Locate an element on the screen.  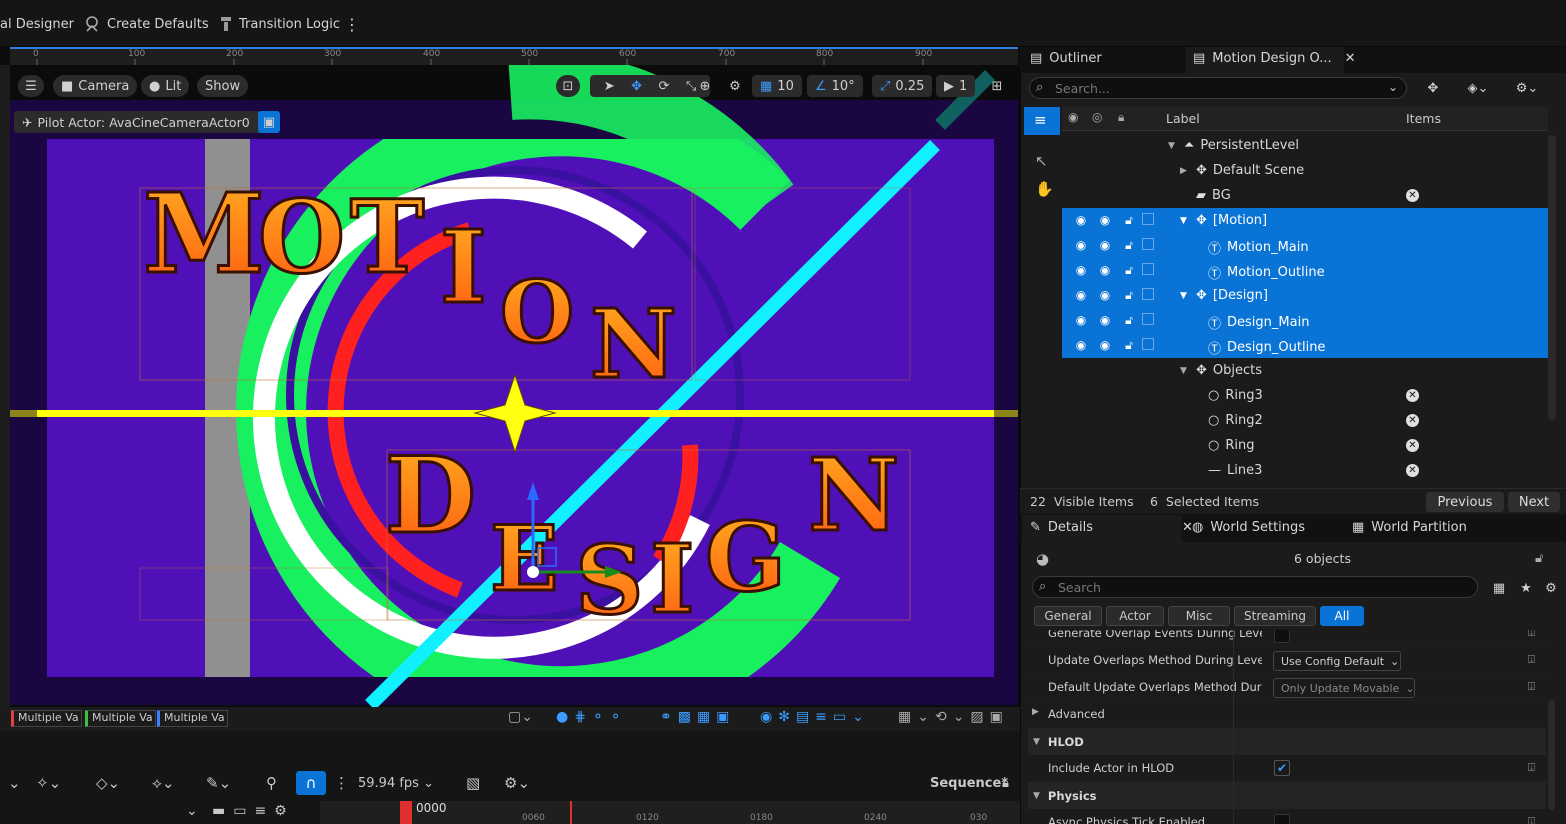
graph-icon: ▧ is located at coordinates (473, 783).